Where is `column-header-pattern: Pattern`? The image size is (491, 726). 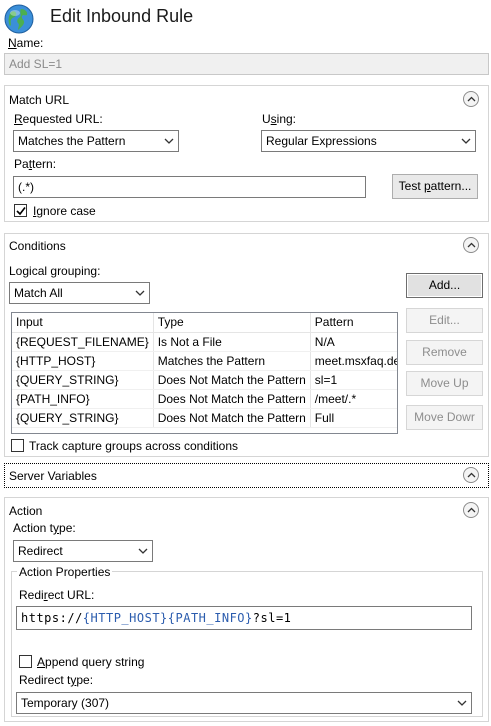
column-header-pattern: Pattern is located at coordinates (353, 323).